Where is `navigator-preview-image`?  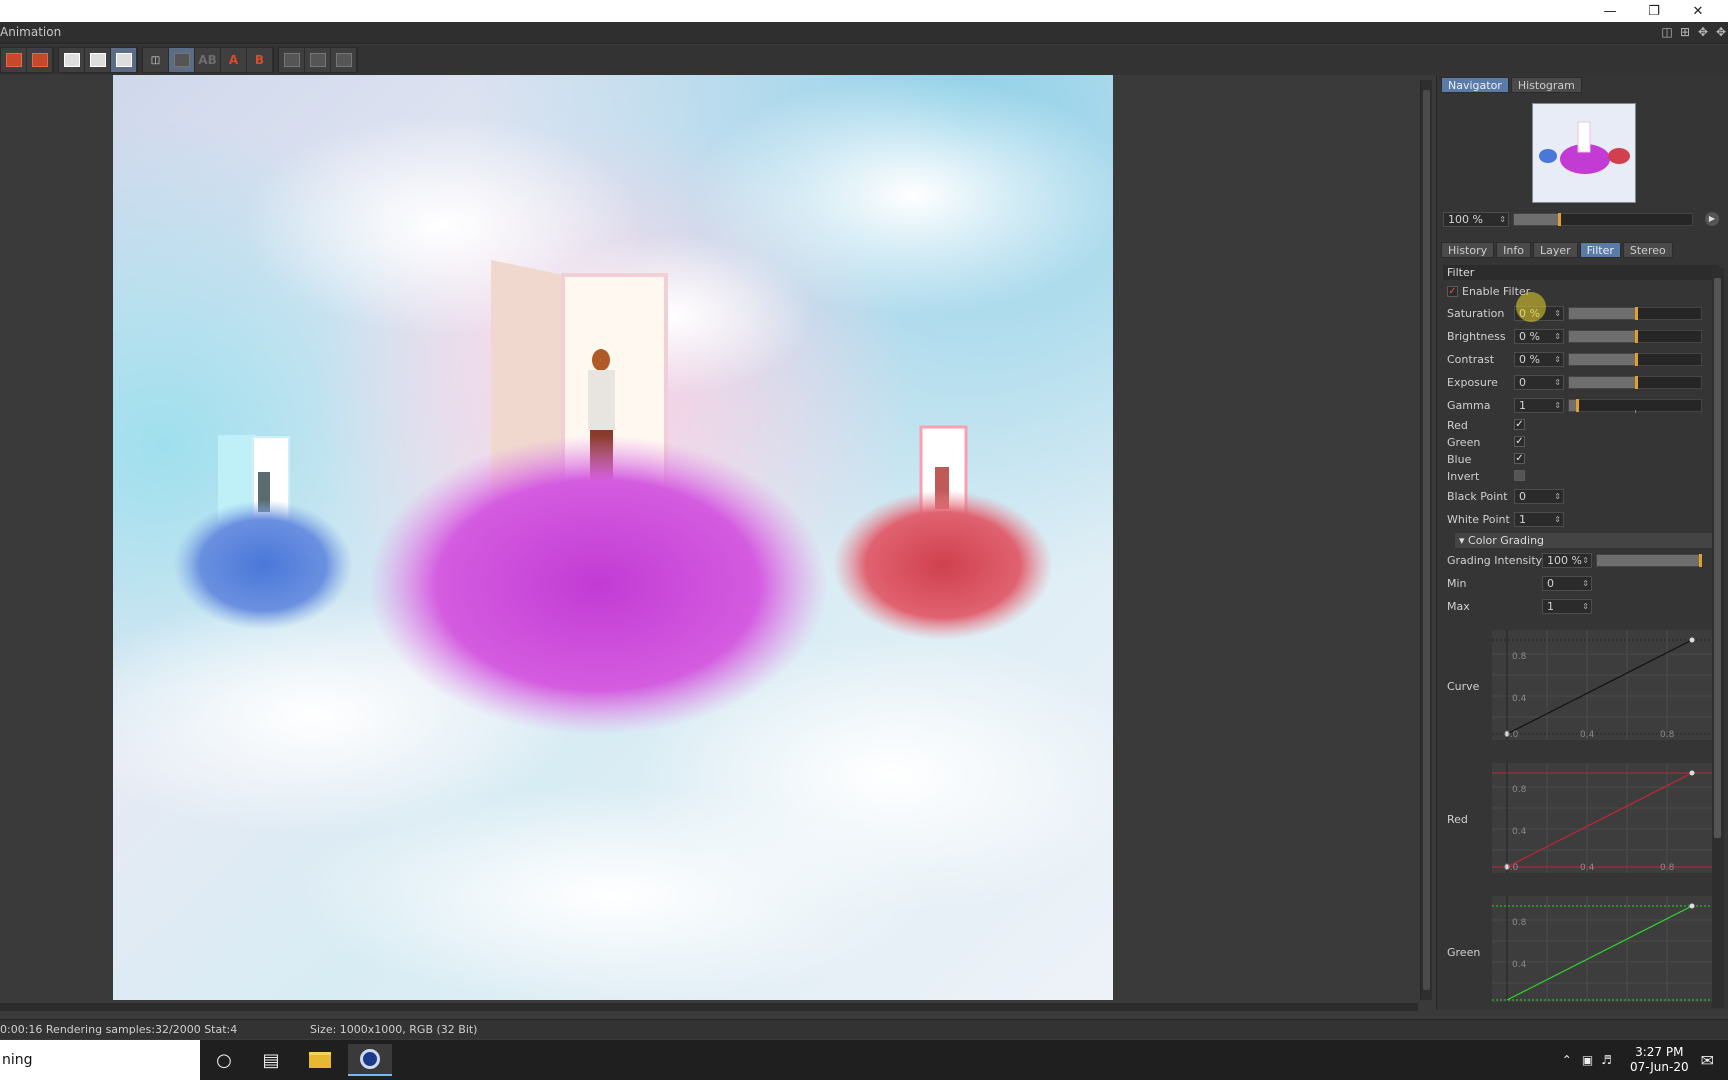 navigator-preview-image is located at coordinates (1584, 153).